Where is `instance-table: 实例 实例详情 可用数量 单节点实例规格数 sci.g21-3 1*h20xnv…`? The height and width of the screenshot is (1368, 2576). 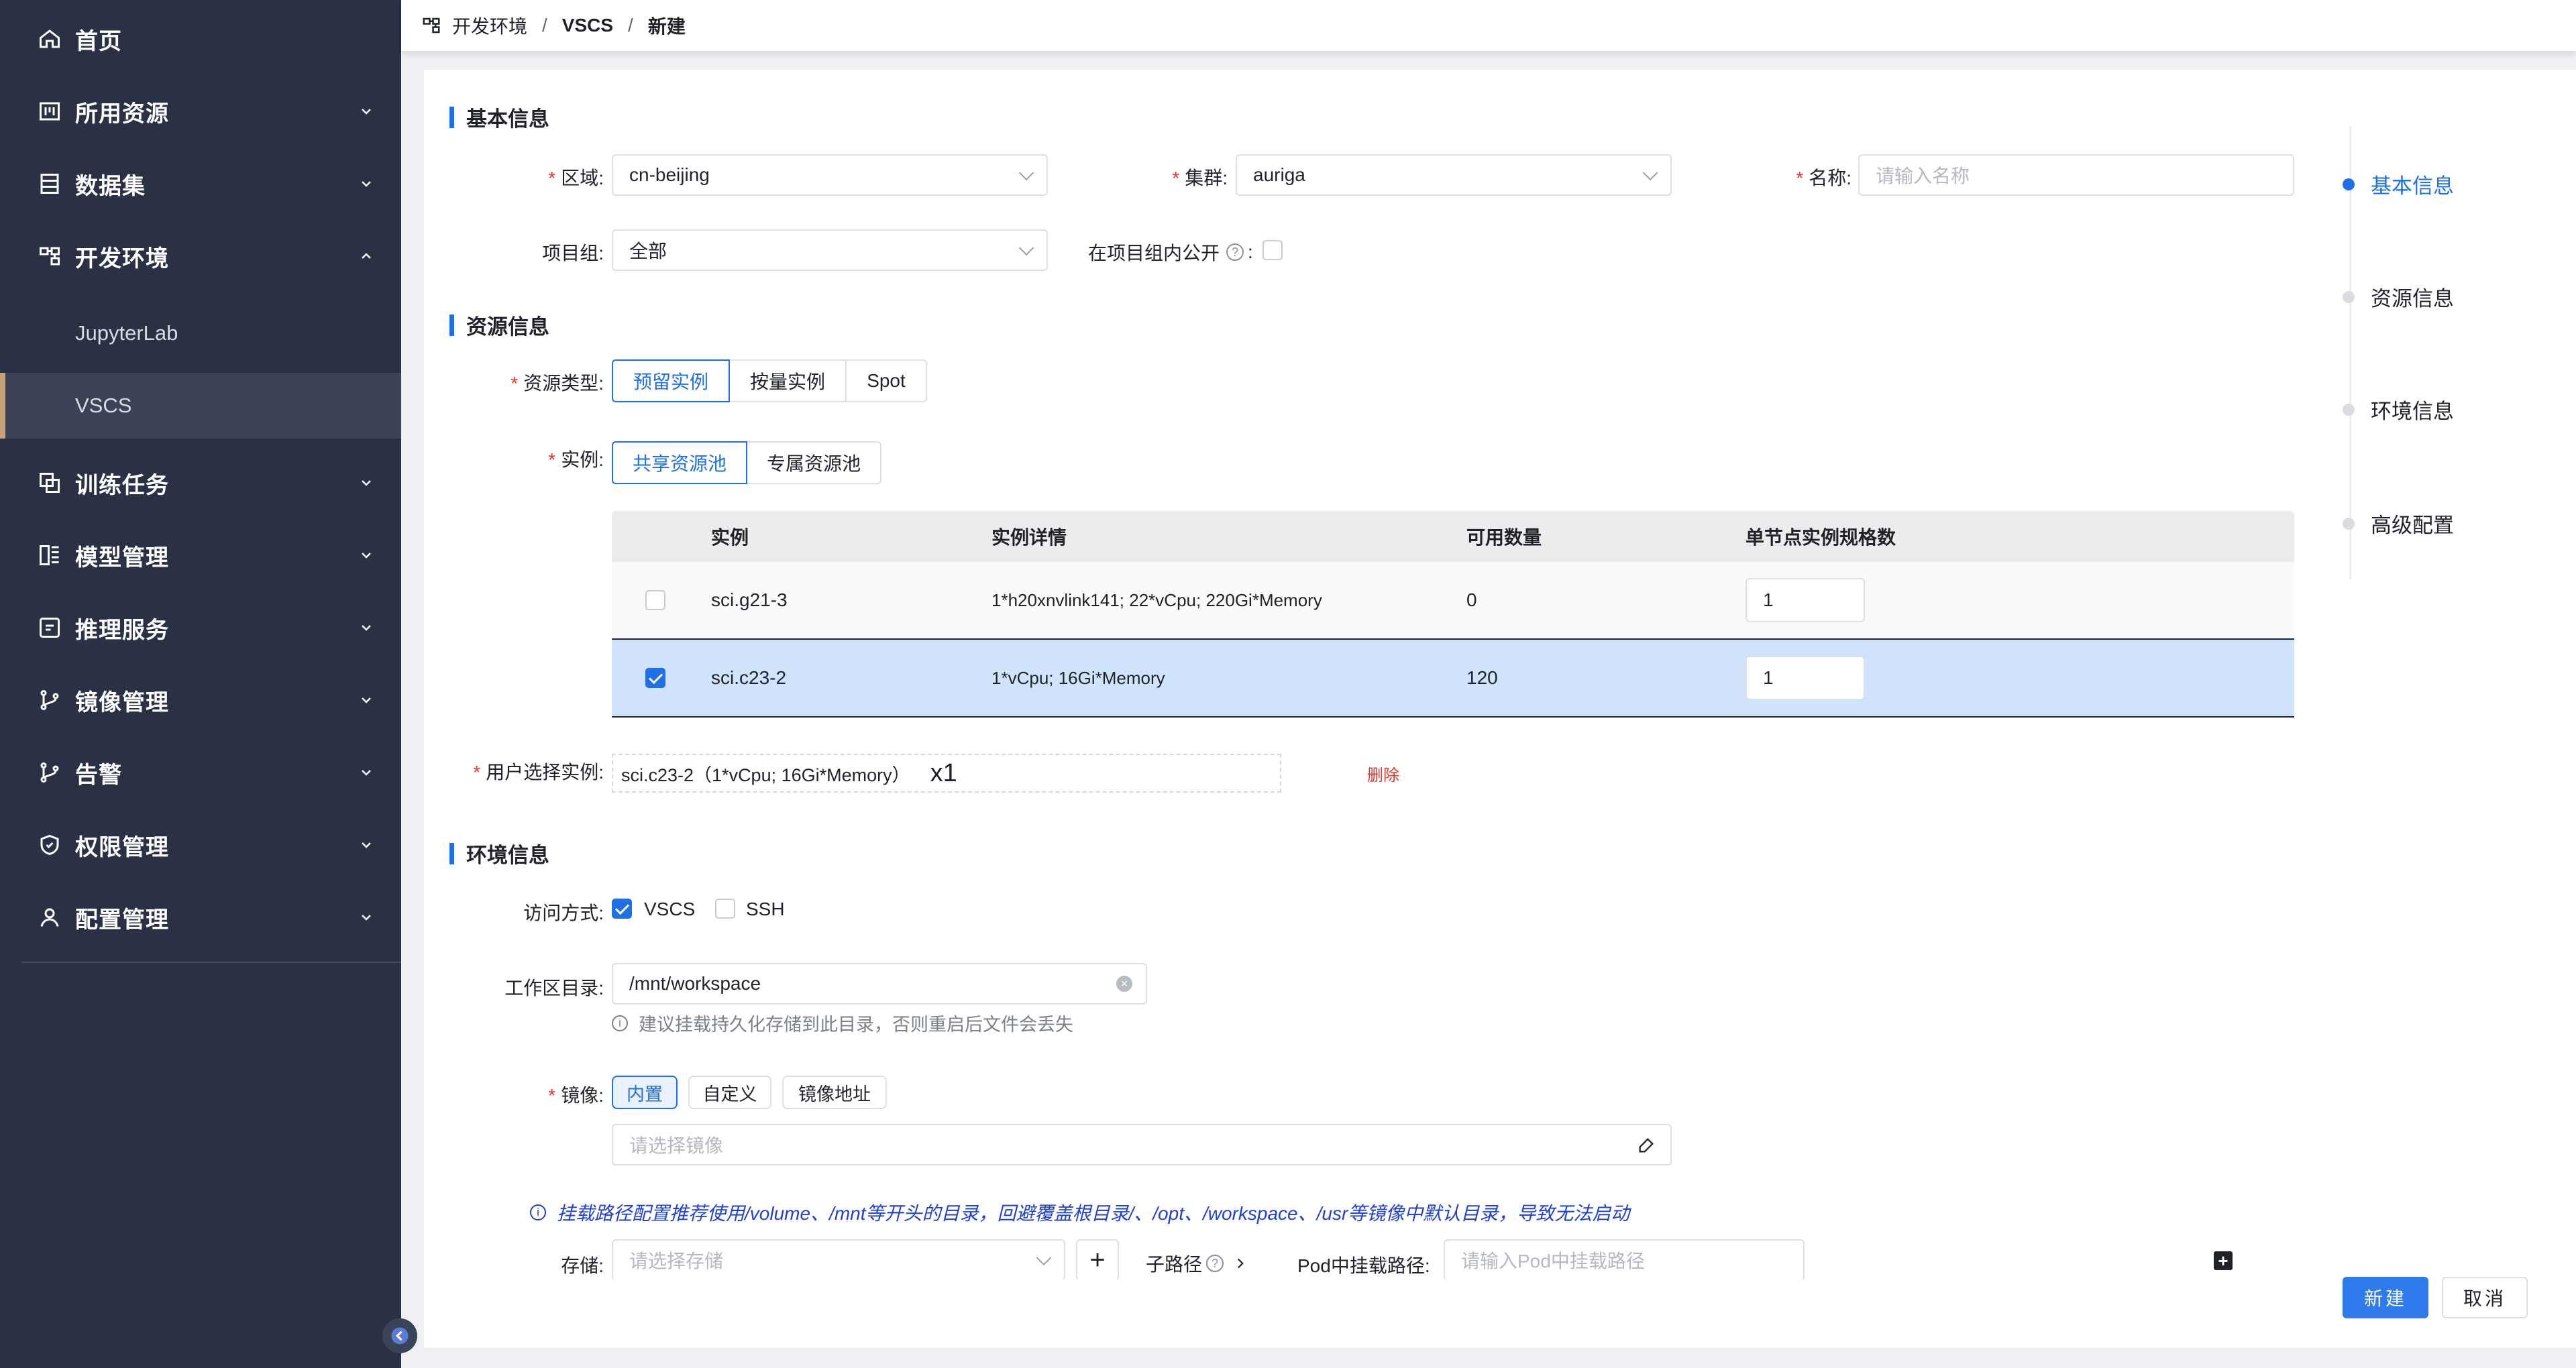
instance-table: 实例 实例详情 可用数量 单节点实例规格数 sci.g21-3 1*h20xnv… is located at coordinates (1453, 614).